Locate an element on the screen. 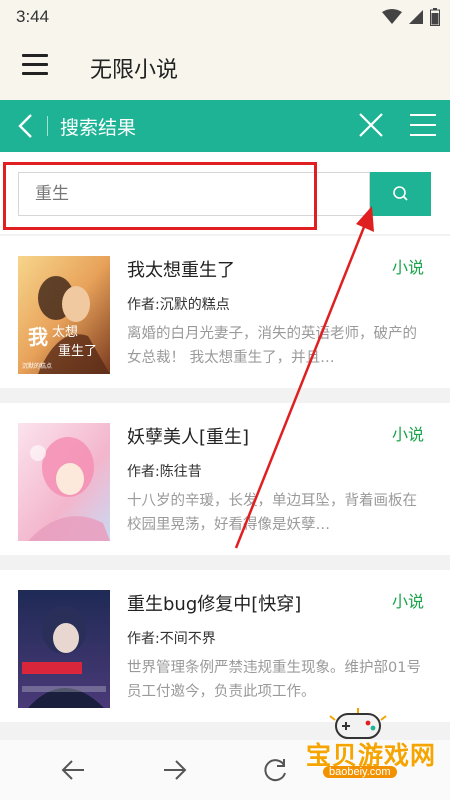  book-author: 作者:不间不界 is located at coordinates (171, 639).